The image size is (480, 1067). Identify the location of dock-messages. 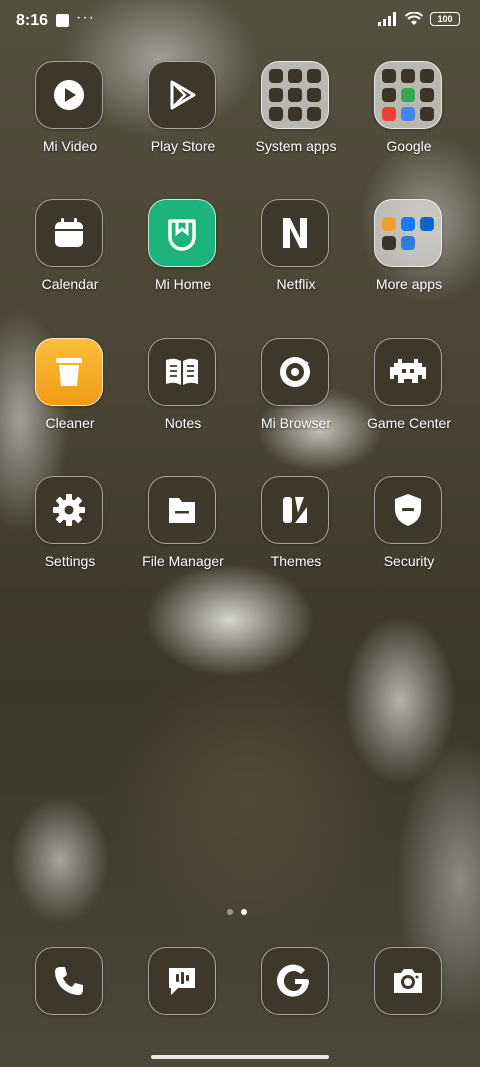
(183, 982).